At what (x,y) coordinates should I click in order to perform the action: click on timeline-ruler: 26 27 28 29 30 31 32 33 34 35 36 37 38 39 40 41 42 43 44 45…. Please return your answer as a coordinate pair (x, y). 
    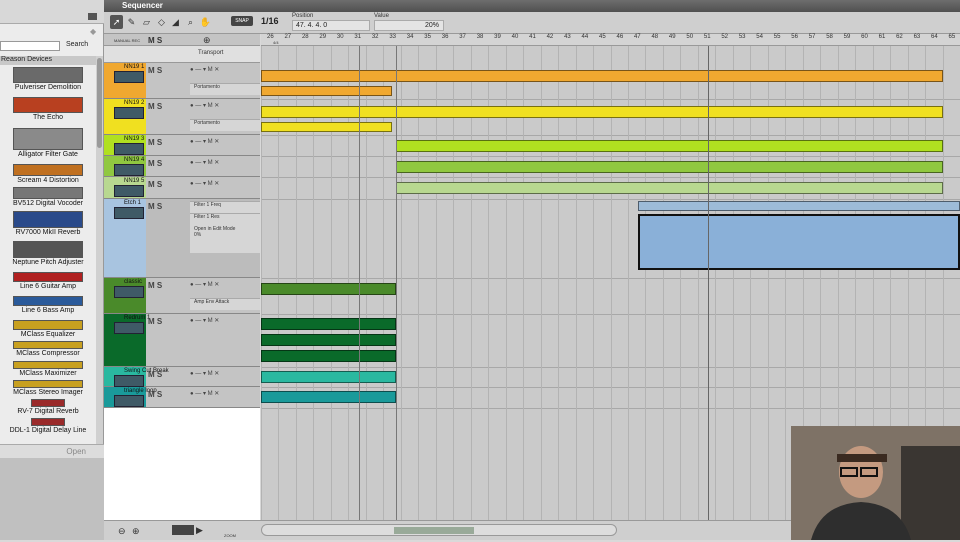
    Looking at the image, I should click on (610, 40).